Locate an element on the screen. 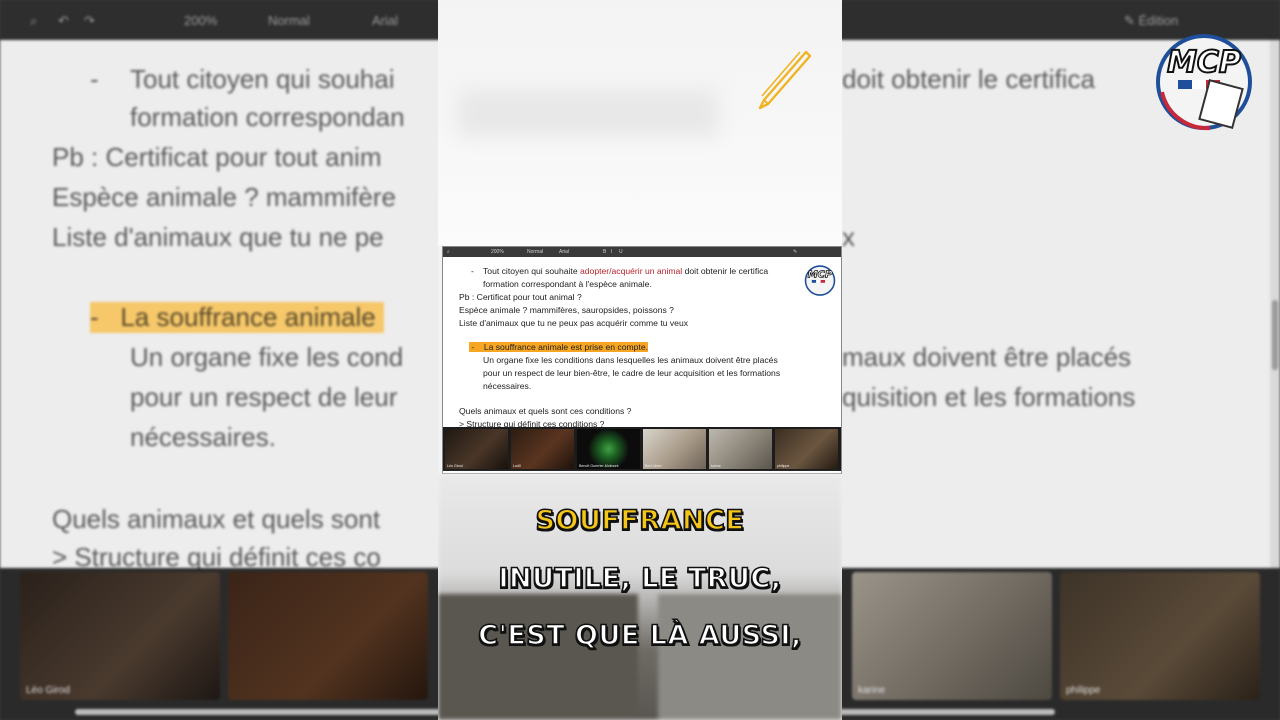  video-tile: Léo Girod is located at coordinates (120, 636).